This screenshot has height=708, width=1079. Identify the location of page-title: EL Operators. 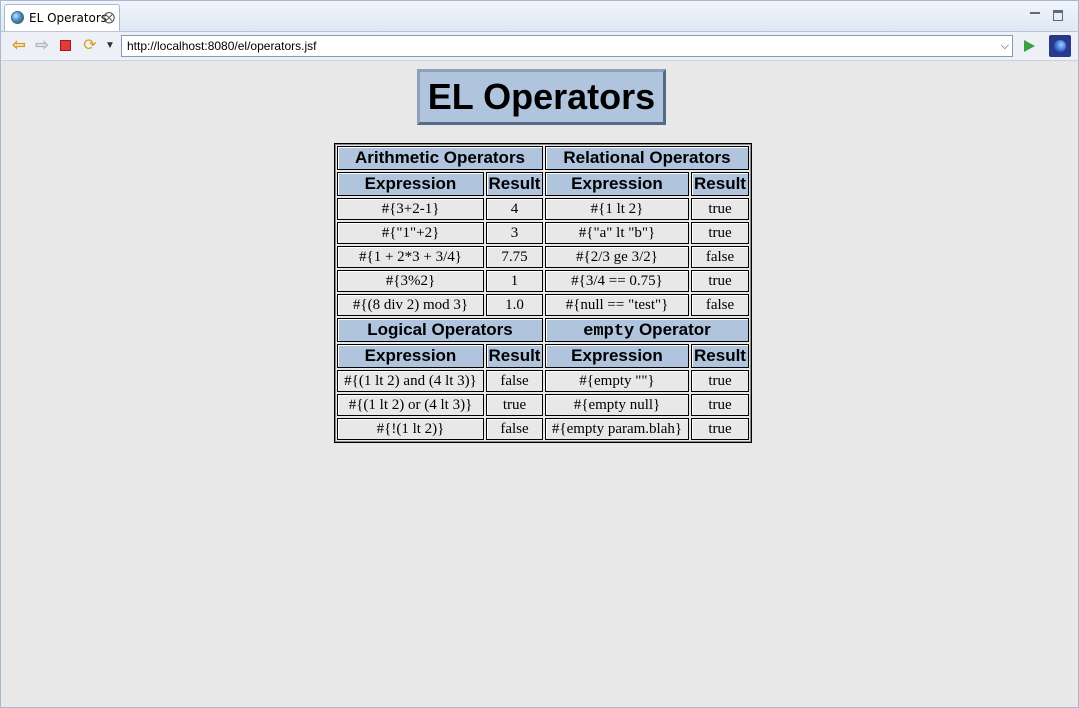
(541, 96).